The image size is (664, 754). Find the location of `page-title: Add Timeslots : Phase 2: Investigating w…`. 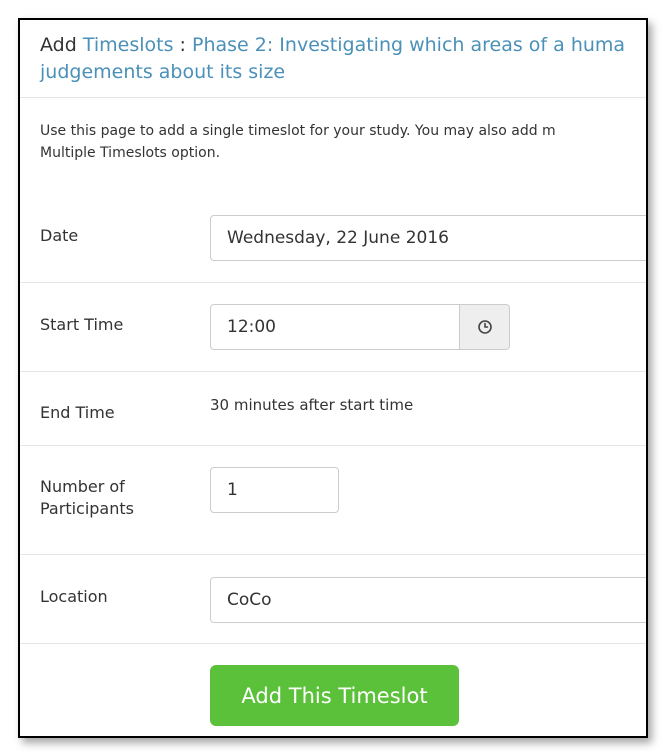

page-title: Add Timeslots : Phase 2: Investigating w… is located at coordinates (343, 59).